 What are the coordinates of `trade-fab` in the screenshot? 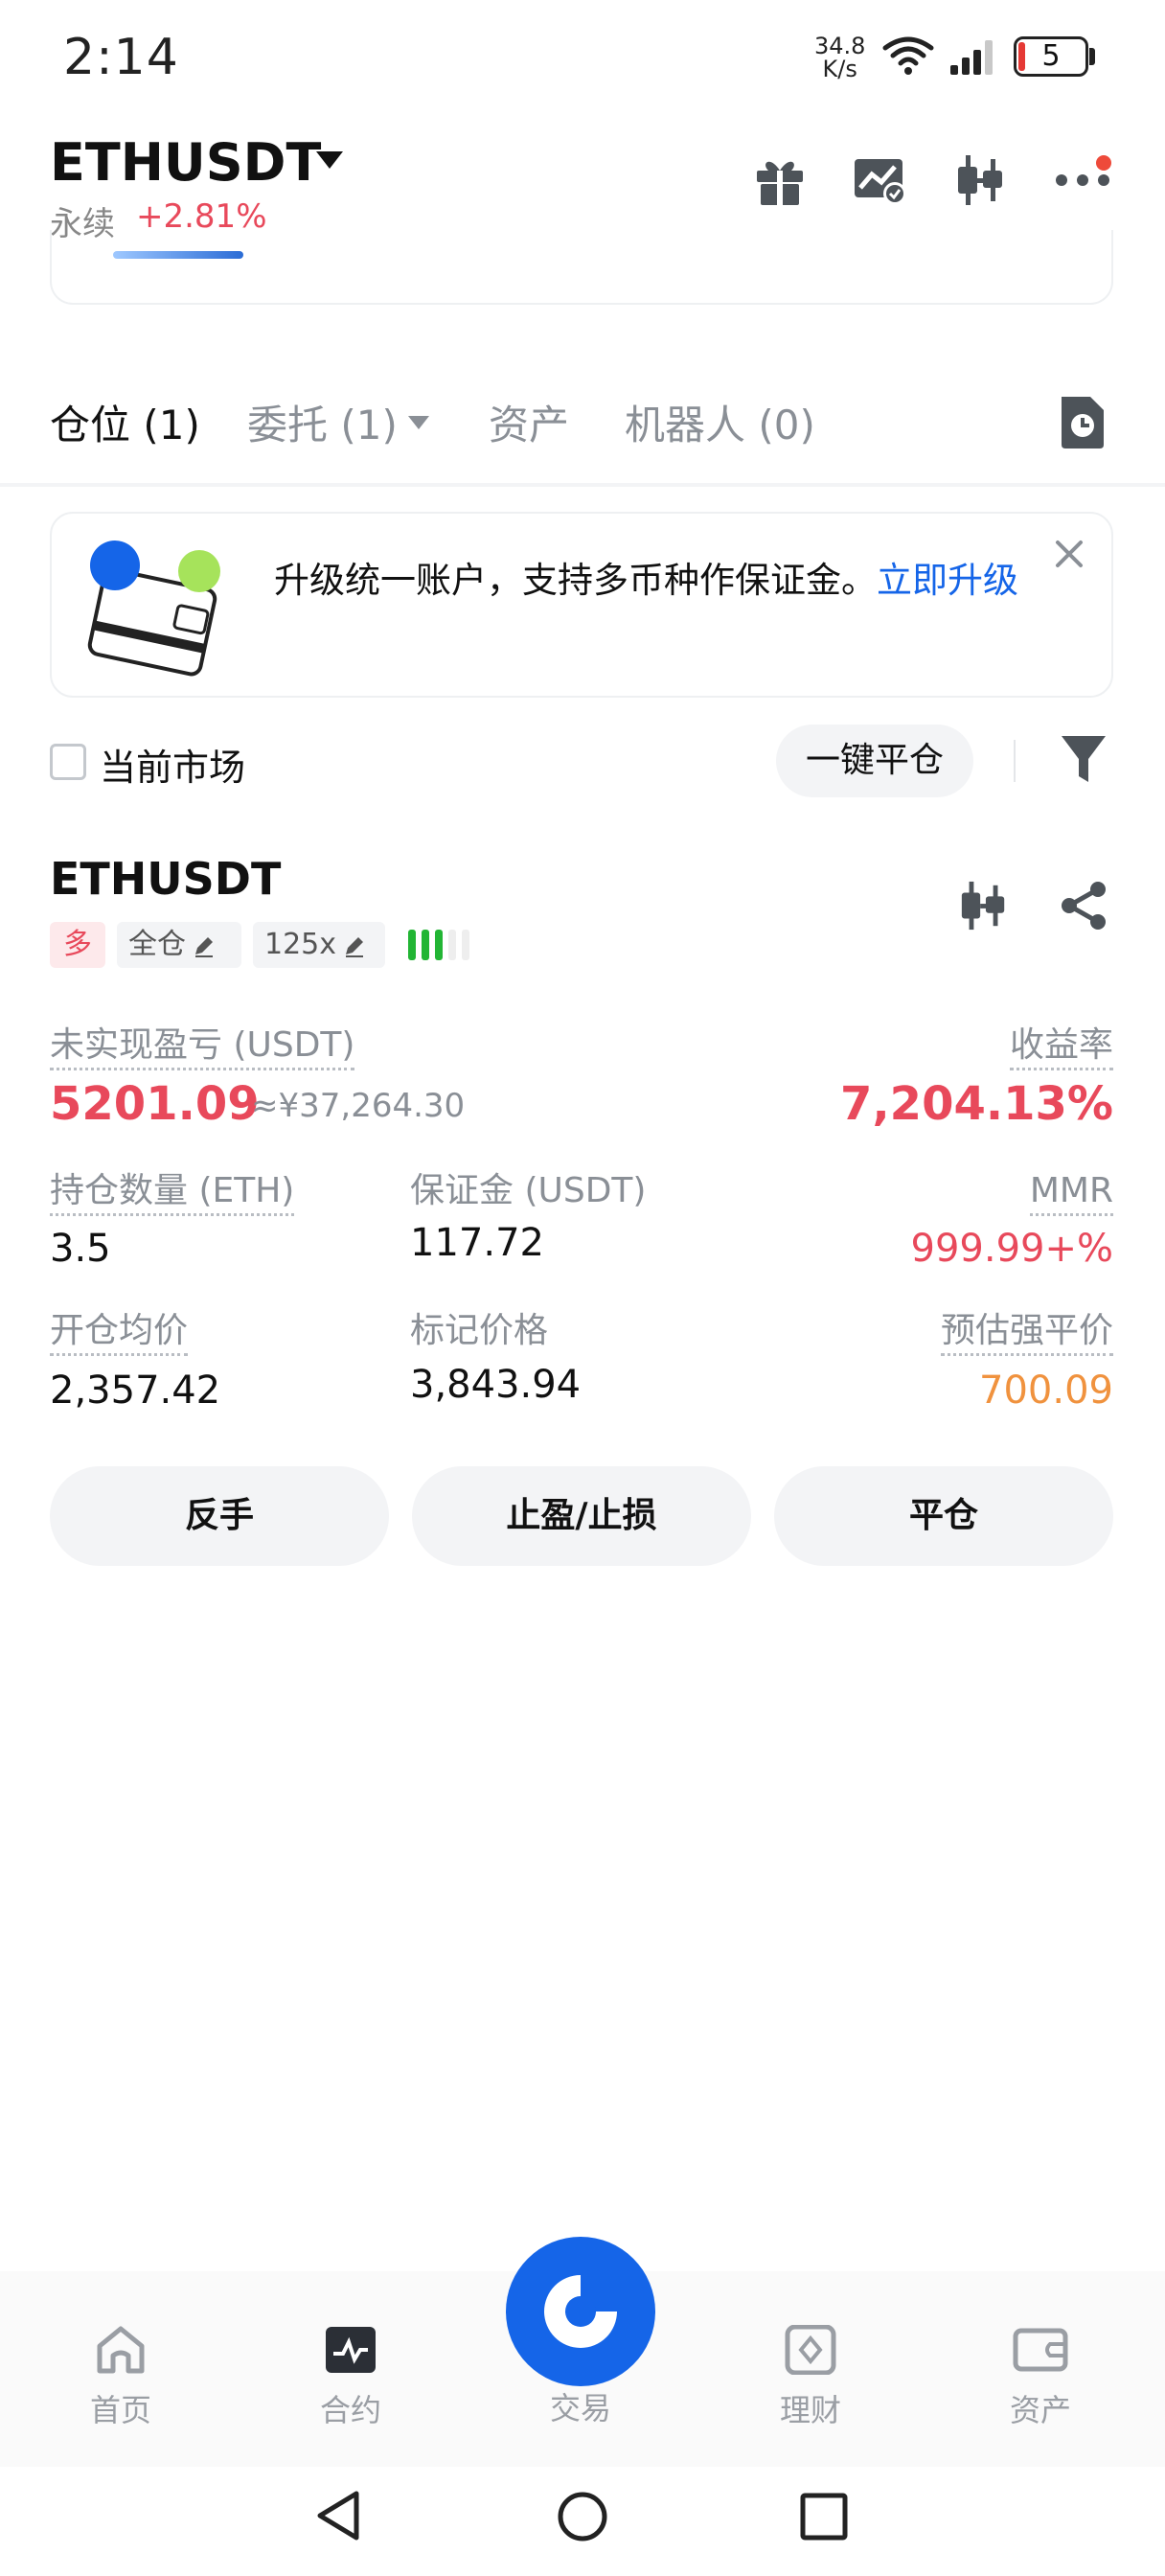 It's located at (581, 2311).